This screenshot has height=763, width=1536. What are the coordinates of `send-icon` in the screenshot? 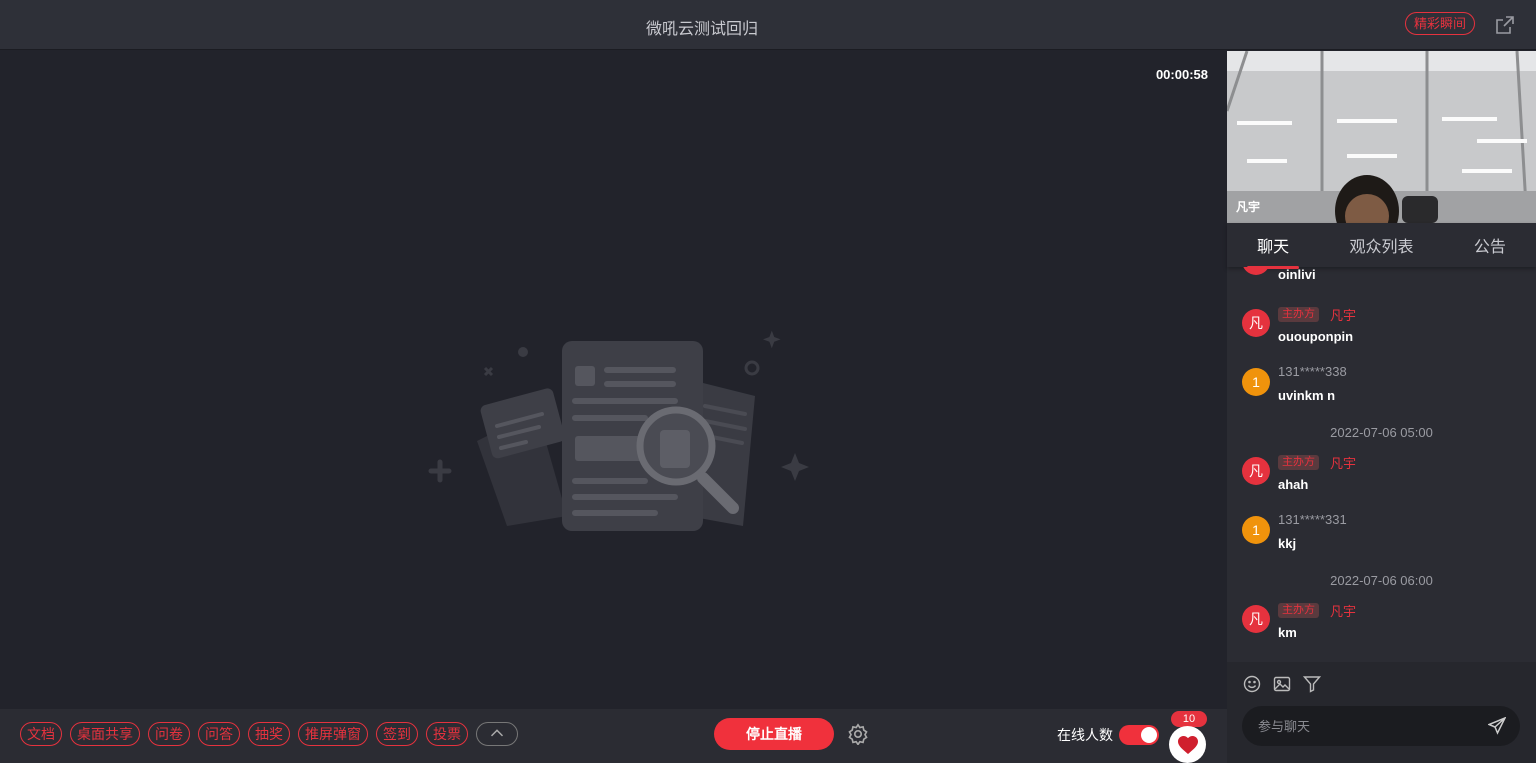 It's located at (1497, 726).